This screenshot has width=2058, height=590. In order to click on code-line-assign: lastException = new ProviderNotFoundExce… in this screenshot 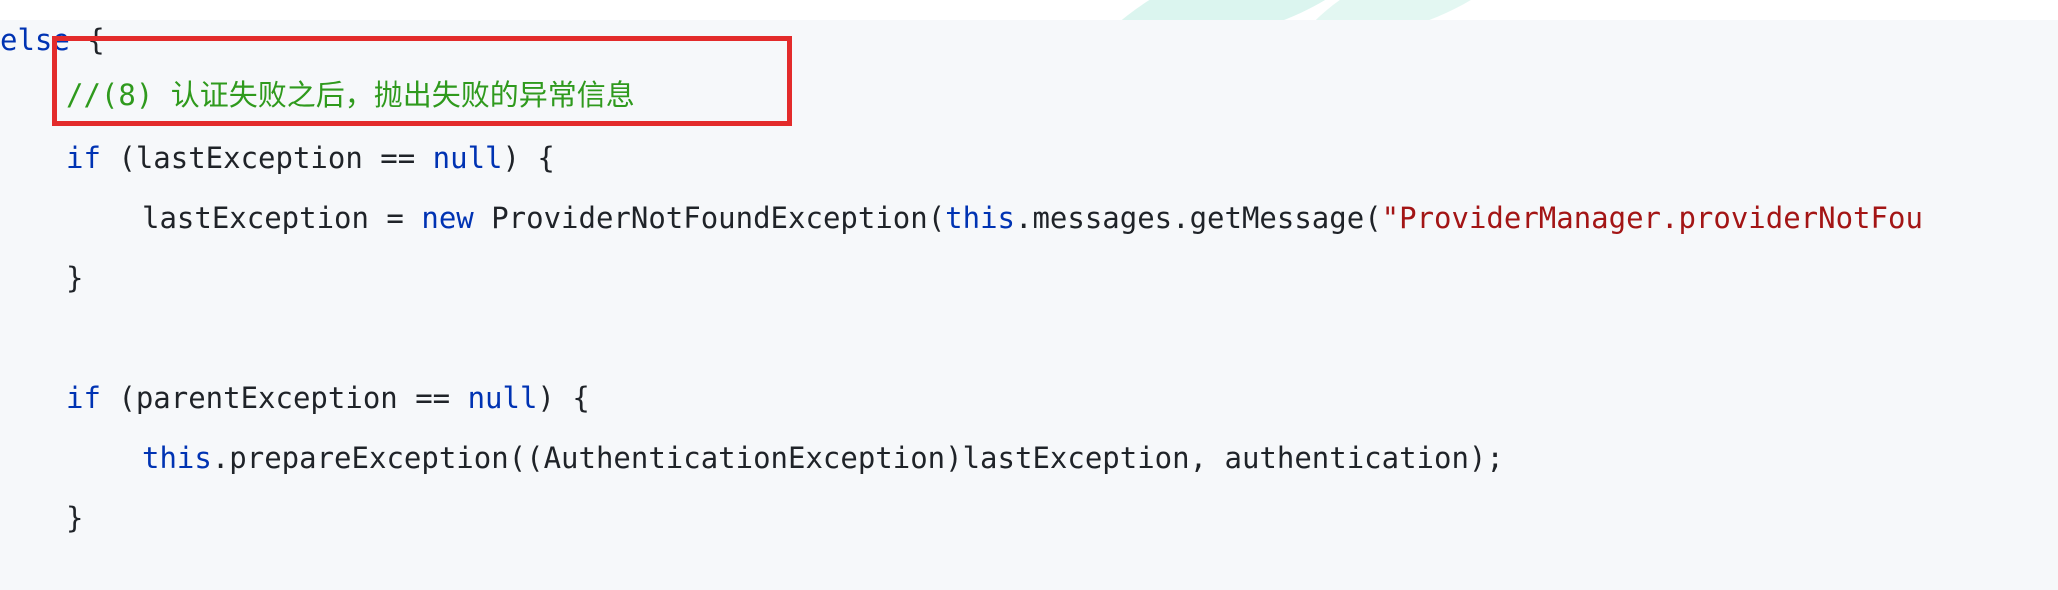, I will do `click(1032, 218)`.